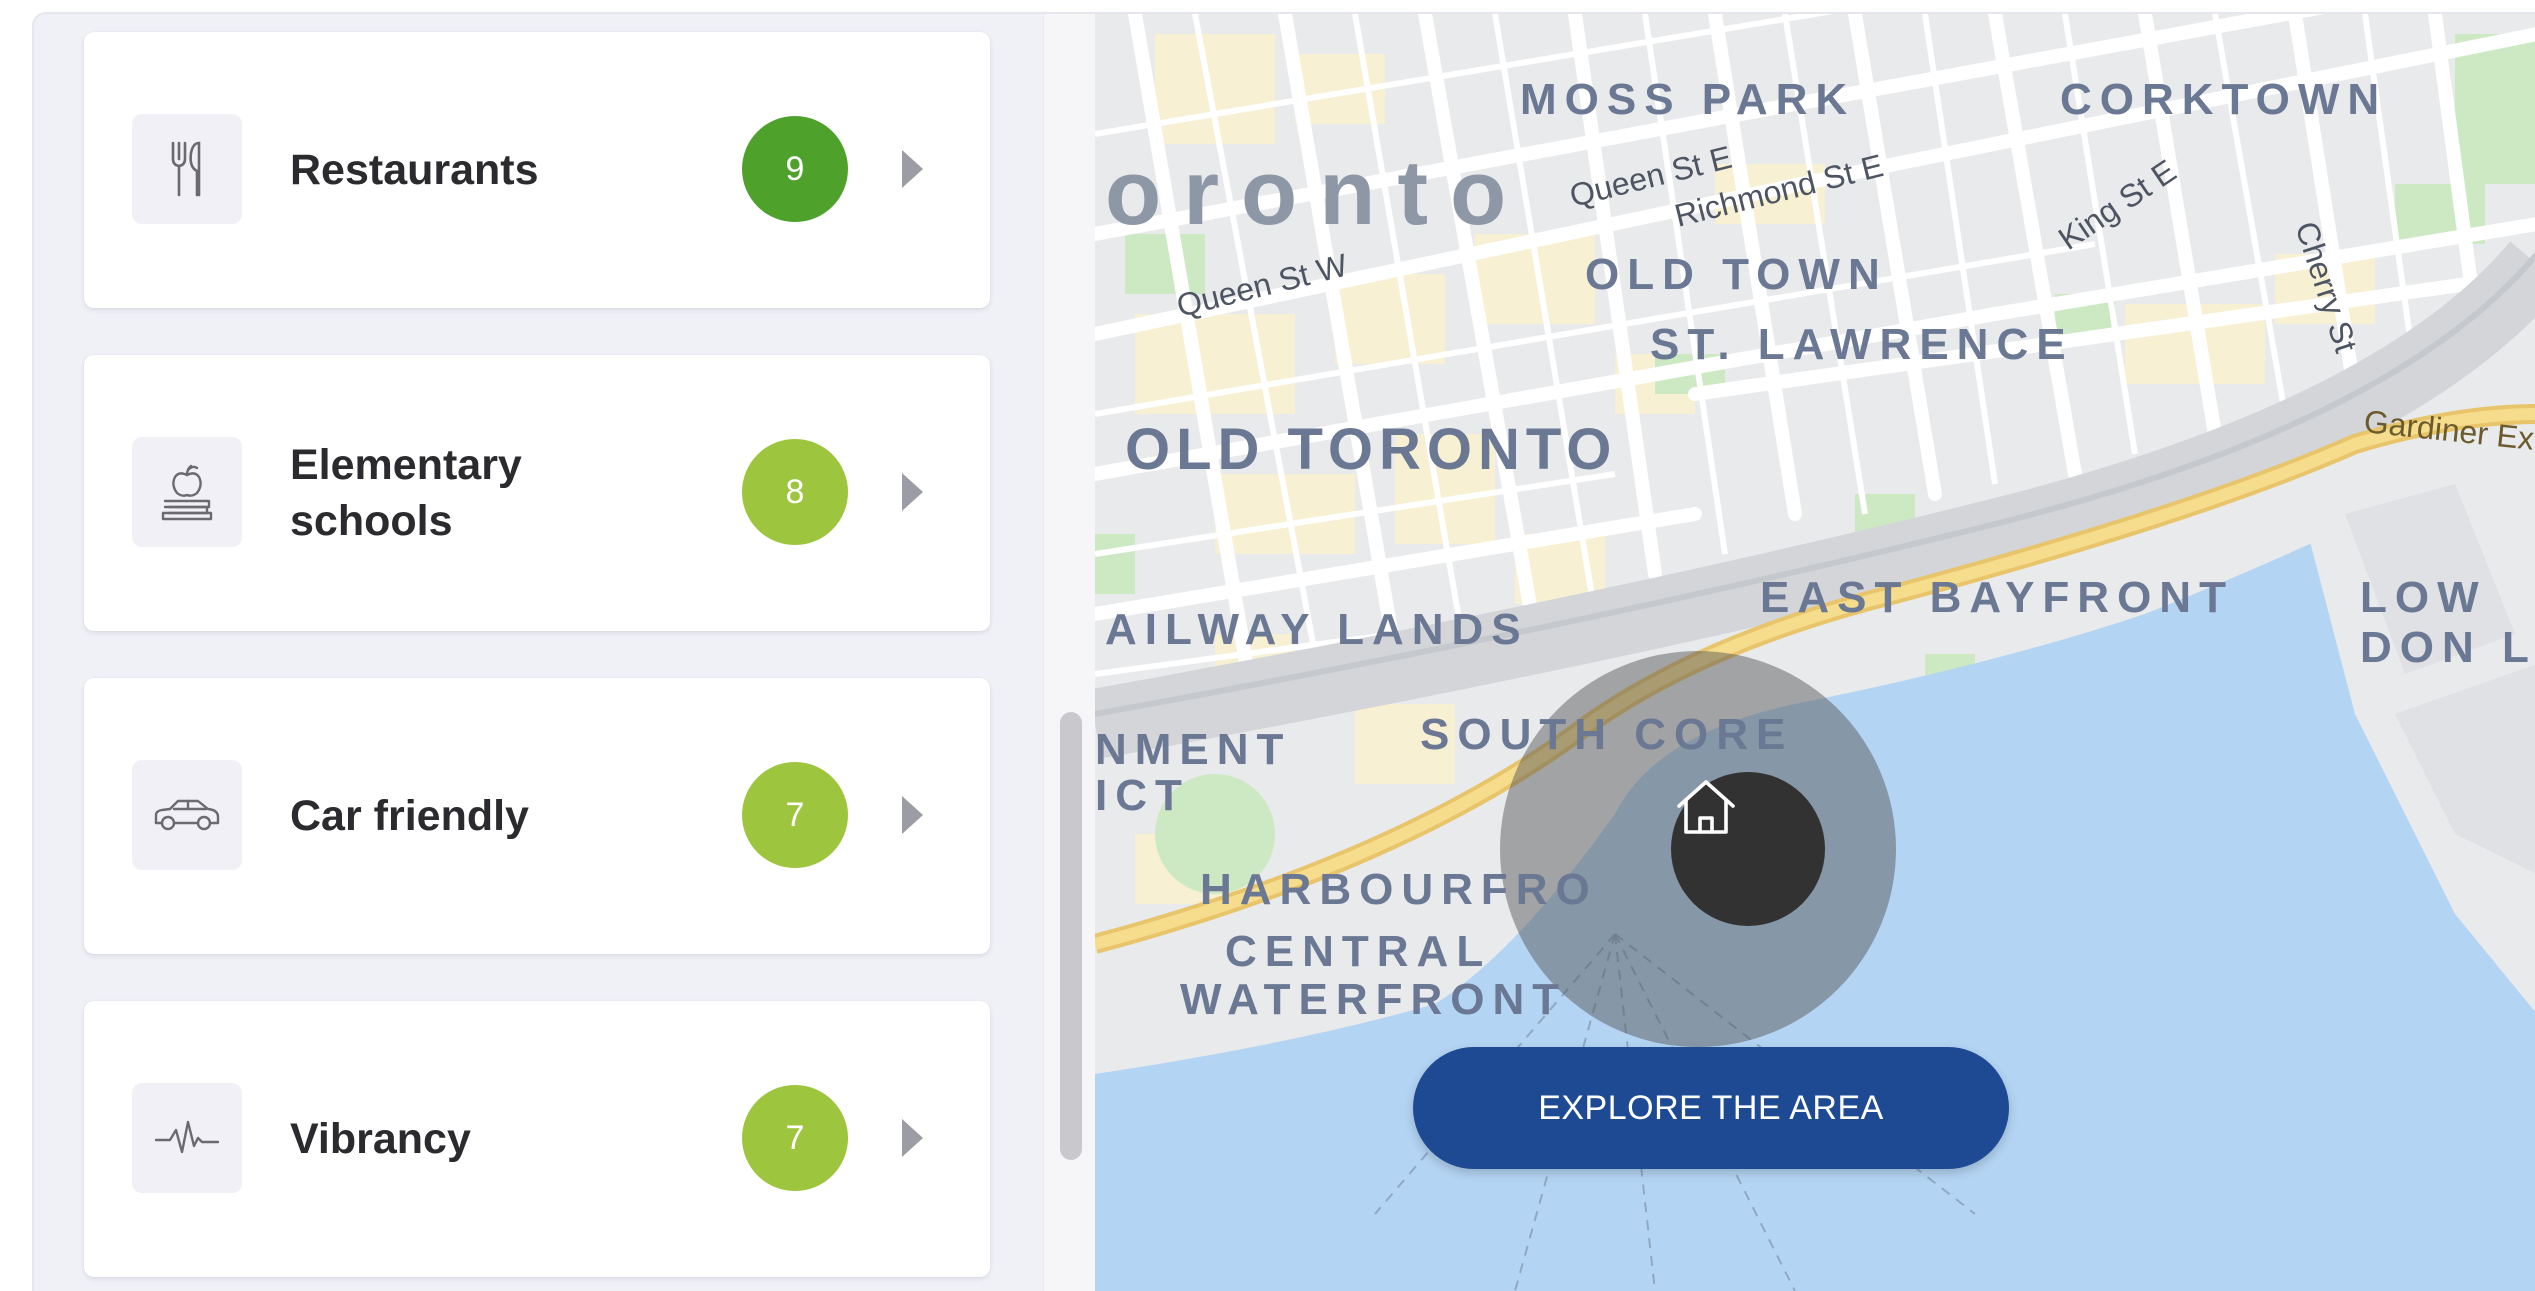 This screenshot has height=1291, width=2535. What do you see at coordinates (1371, 449) in the screenshot?
I see `map-label-old-toronto: OLD TORONTO` at bounding box center [1371, 449].